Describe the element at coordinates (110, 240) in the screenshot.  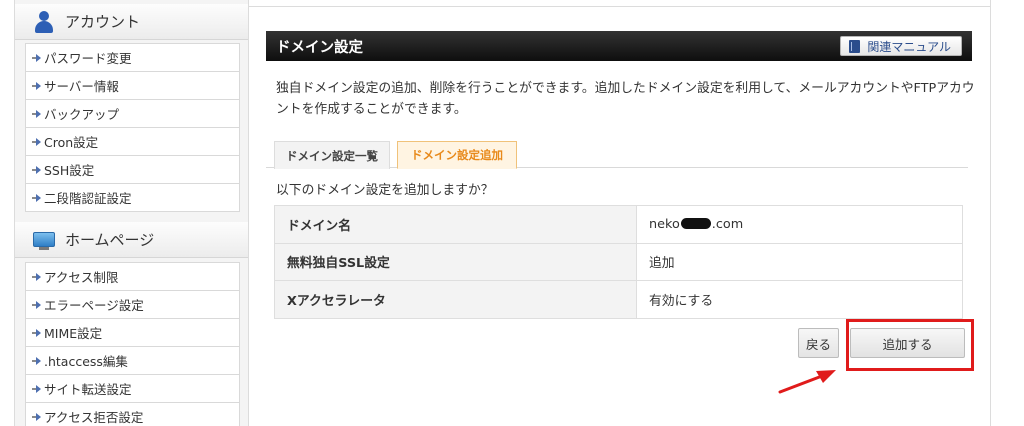
I see `section-title-homepage: ホームページ` at that location.